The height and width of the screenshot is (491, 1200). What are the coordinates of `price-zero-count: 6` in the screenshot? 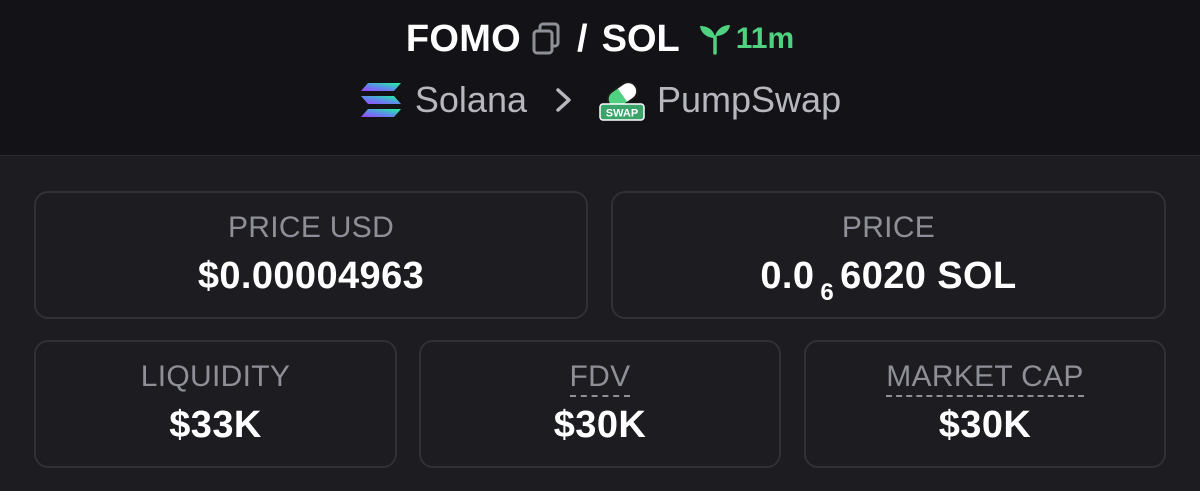 It's located at (827, 292).